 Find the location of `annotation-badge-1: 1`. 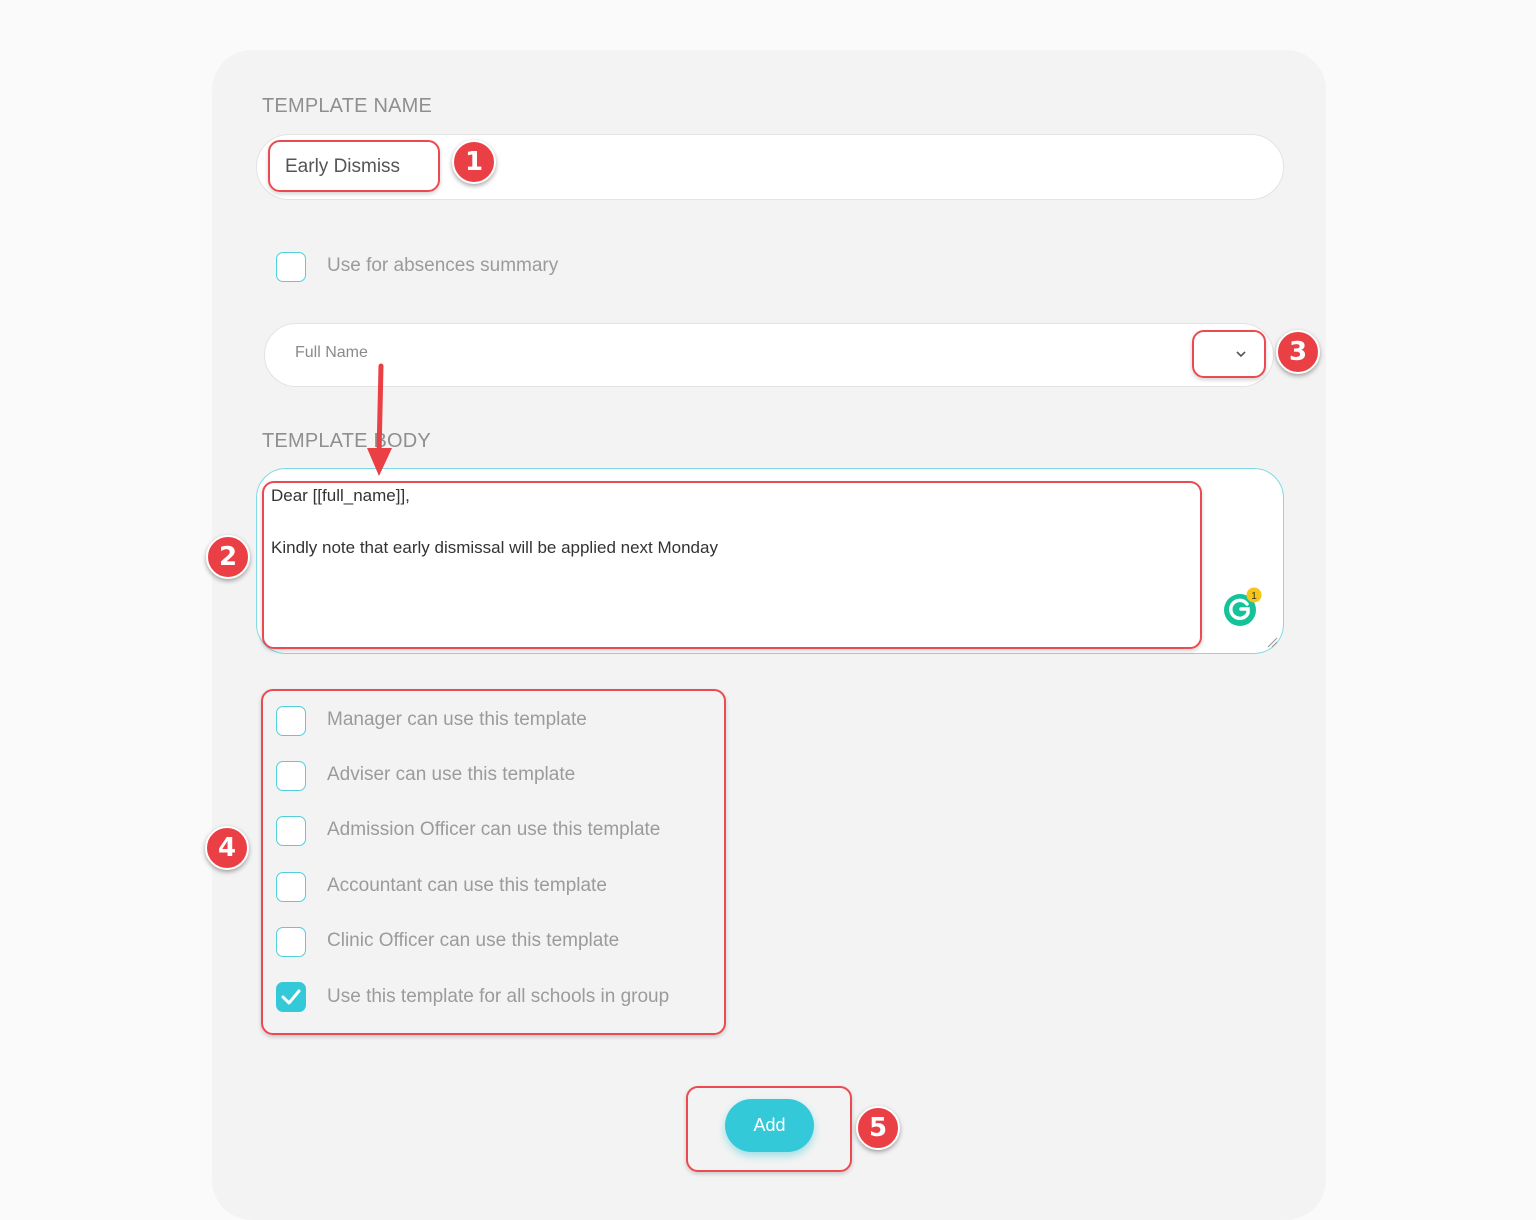

annotation-badge-1: 1 is located at coordinates (474, 162).